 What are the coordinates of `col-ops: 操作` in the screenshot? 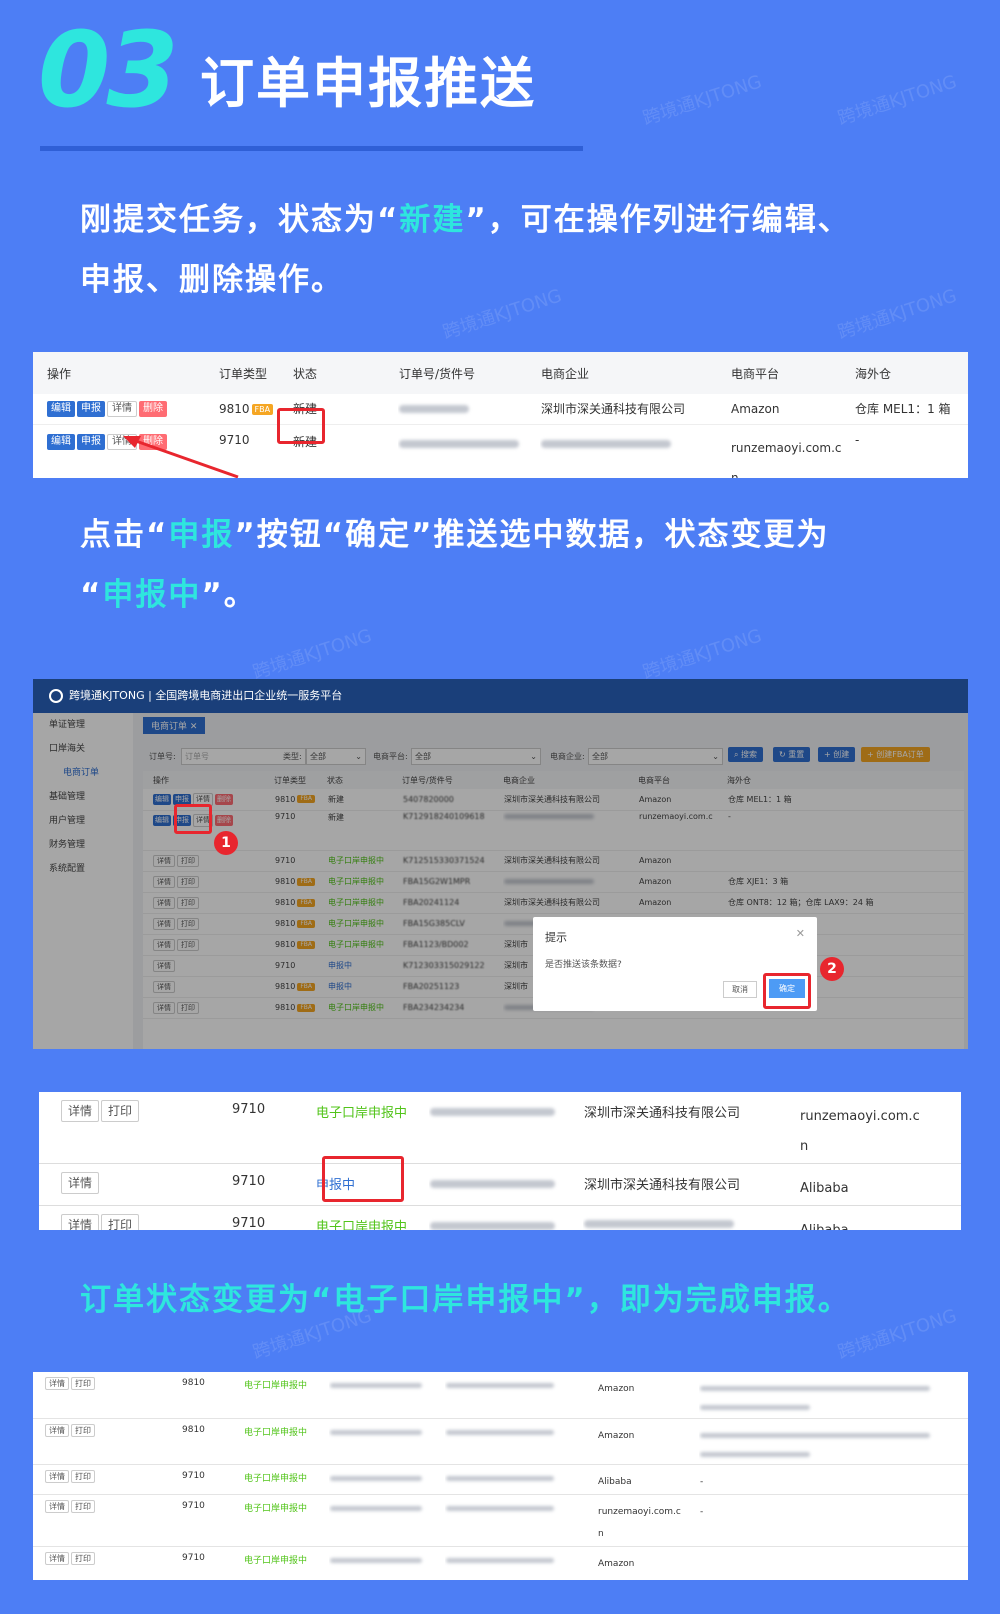 It's located at (59, 373).